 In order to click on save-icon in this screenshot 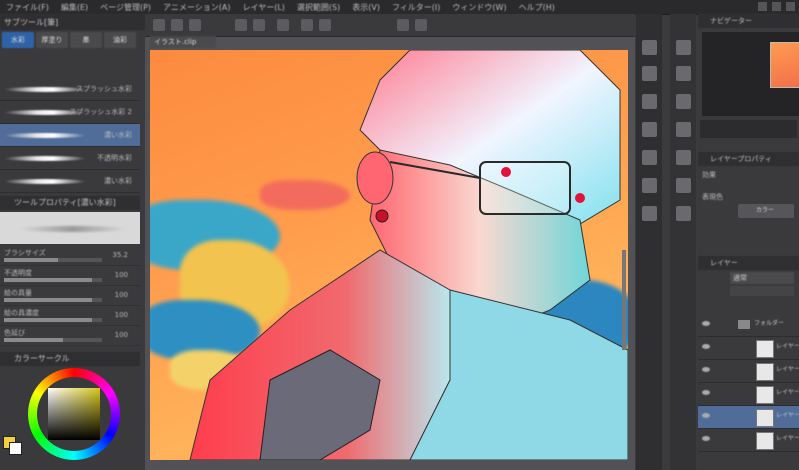, I will do `click(195, 25)`.